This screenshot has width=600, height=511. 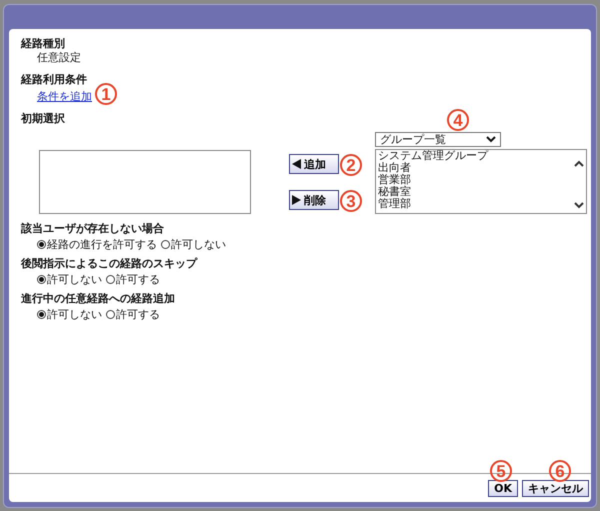 I want to click on callout-number: 6, so click(x=560, y=471).